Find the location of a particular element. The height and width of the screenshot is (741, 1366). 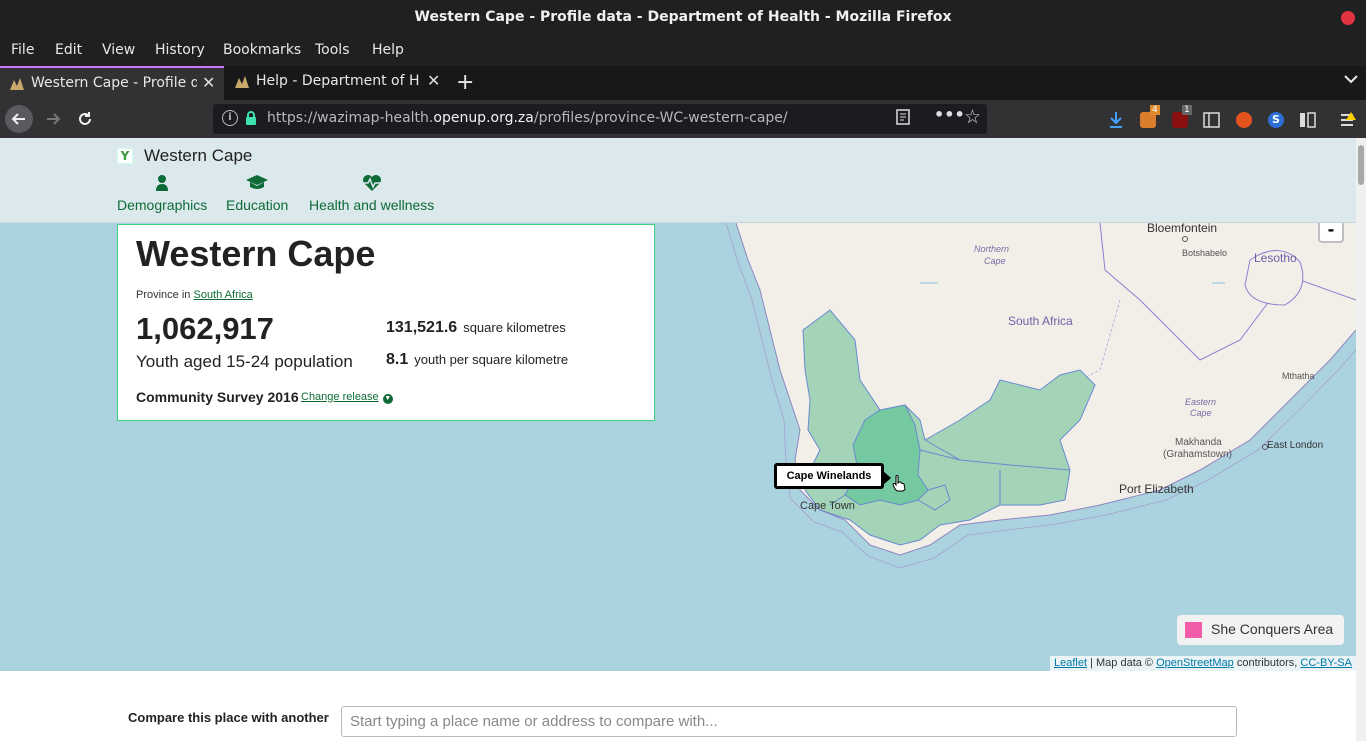

nav-education-label: Education is located at coordinates (257, 205).